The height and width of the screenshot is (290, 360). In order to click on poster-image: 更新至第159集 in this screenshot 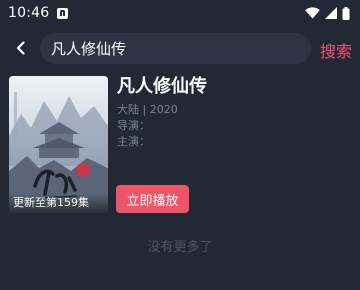, I will do `click(58, 144)`.